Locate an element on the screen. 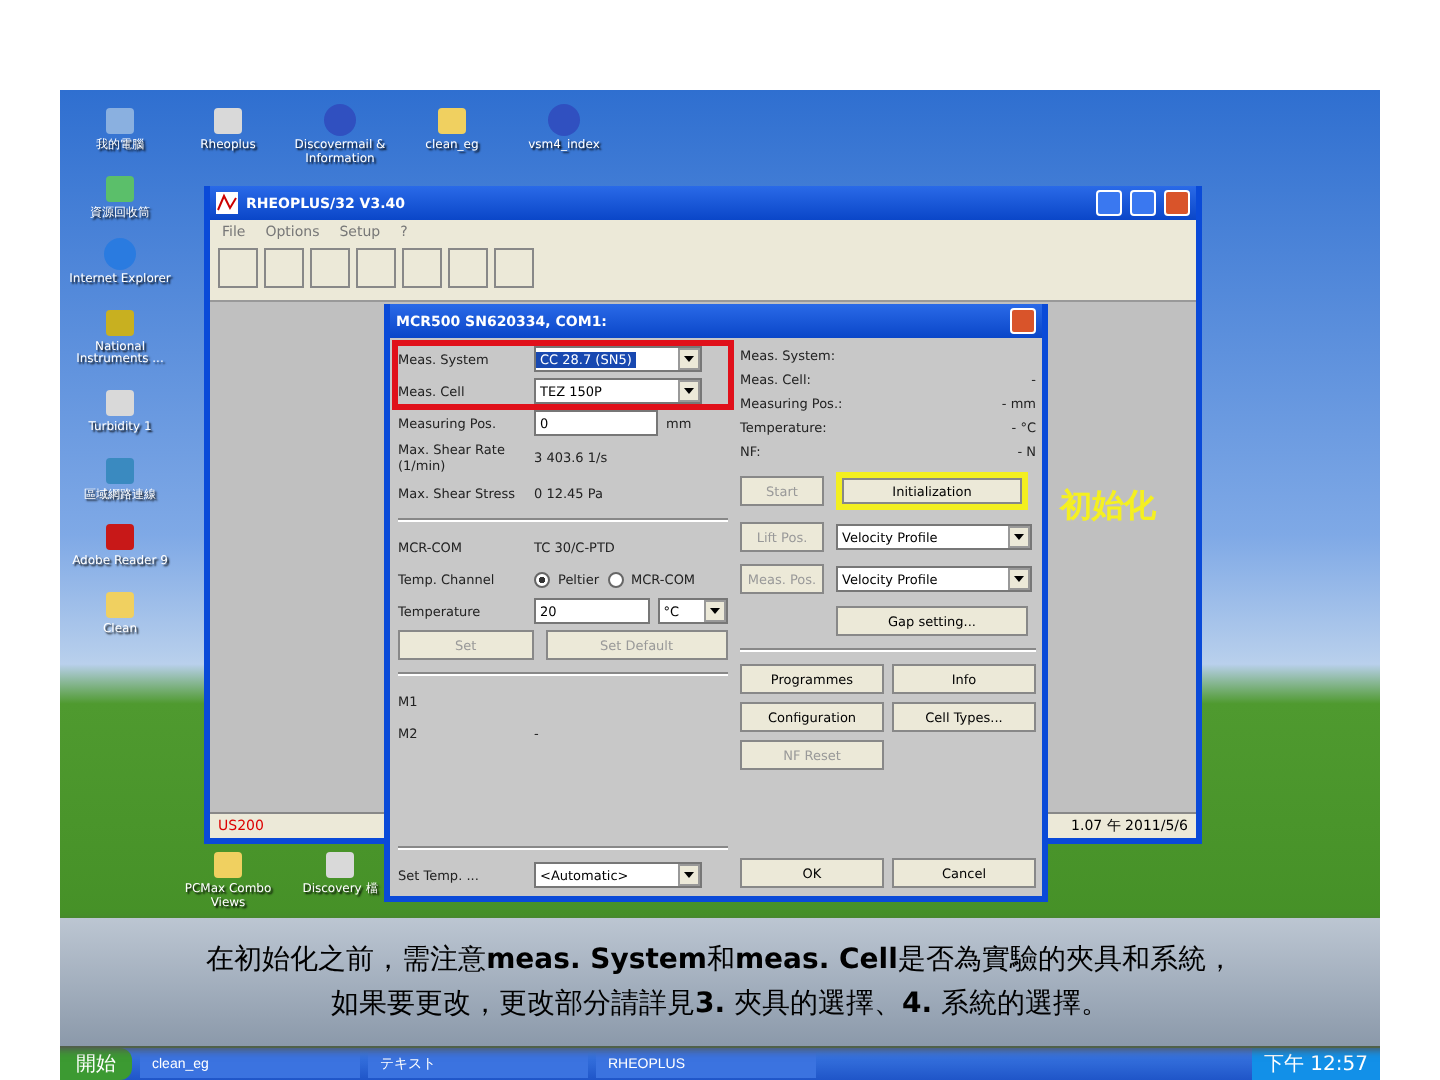  minimize-button is located at coordinates (1109, 203).